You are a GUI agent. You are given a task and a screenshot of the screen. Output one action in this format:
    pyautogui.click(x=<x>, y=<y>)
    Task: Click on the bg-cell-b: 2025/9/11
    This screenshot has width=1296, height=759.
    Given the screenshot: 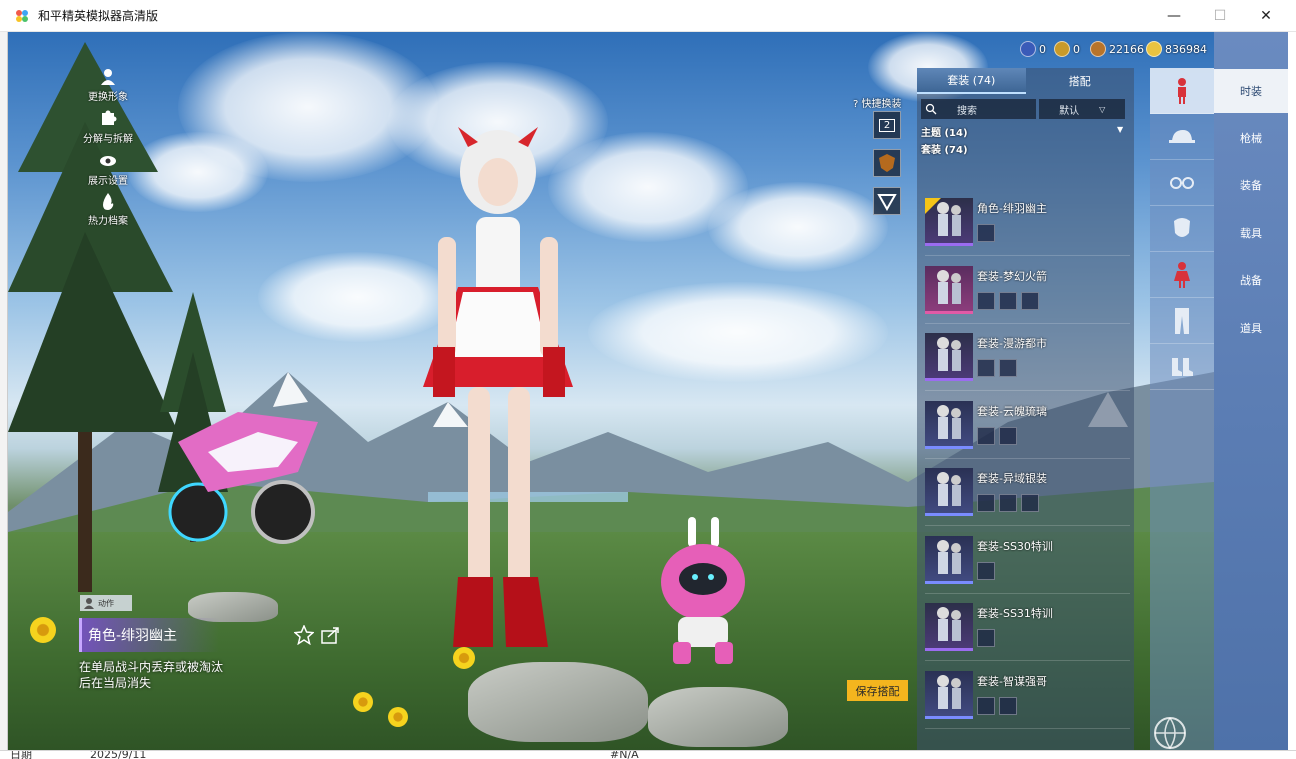 What is the action you would take?
    pyautogui.click(x=118, y=754)
    